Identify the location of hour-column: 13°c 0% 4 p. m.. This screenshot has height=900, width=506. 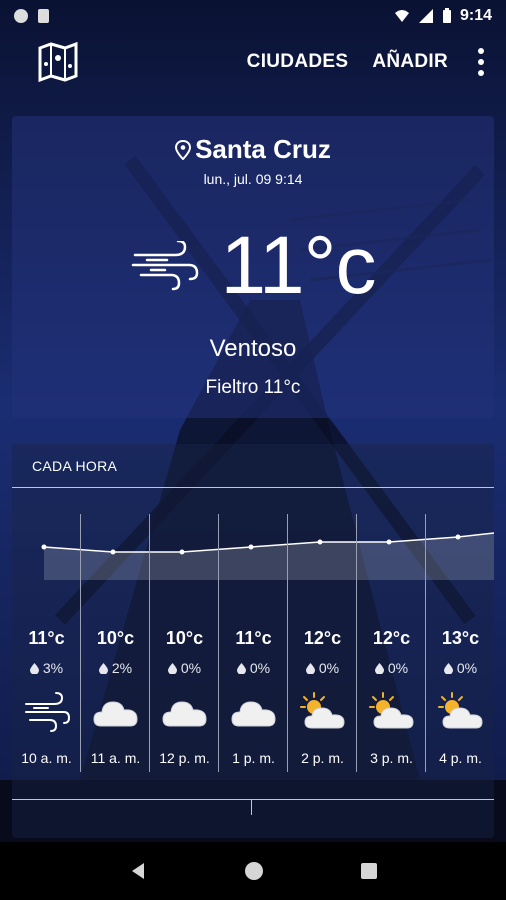
(460, 643).